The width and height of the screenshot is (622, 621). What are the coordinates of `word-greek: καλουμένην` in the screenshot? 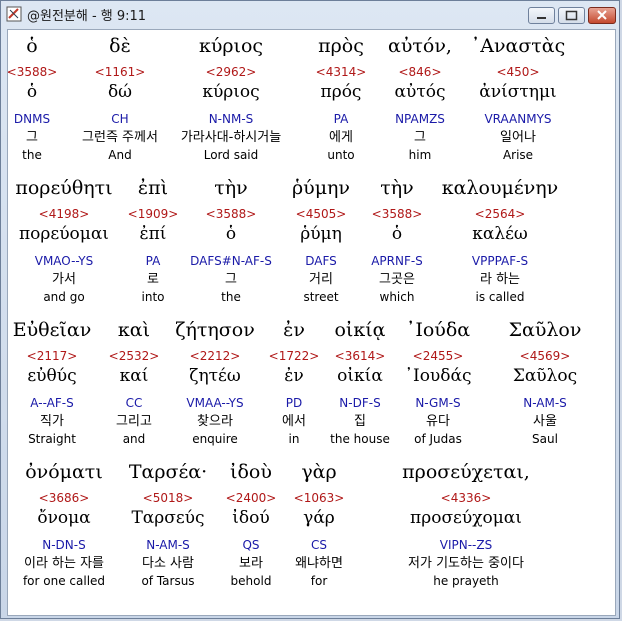 It's located at (500, 188).